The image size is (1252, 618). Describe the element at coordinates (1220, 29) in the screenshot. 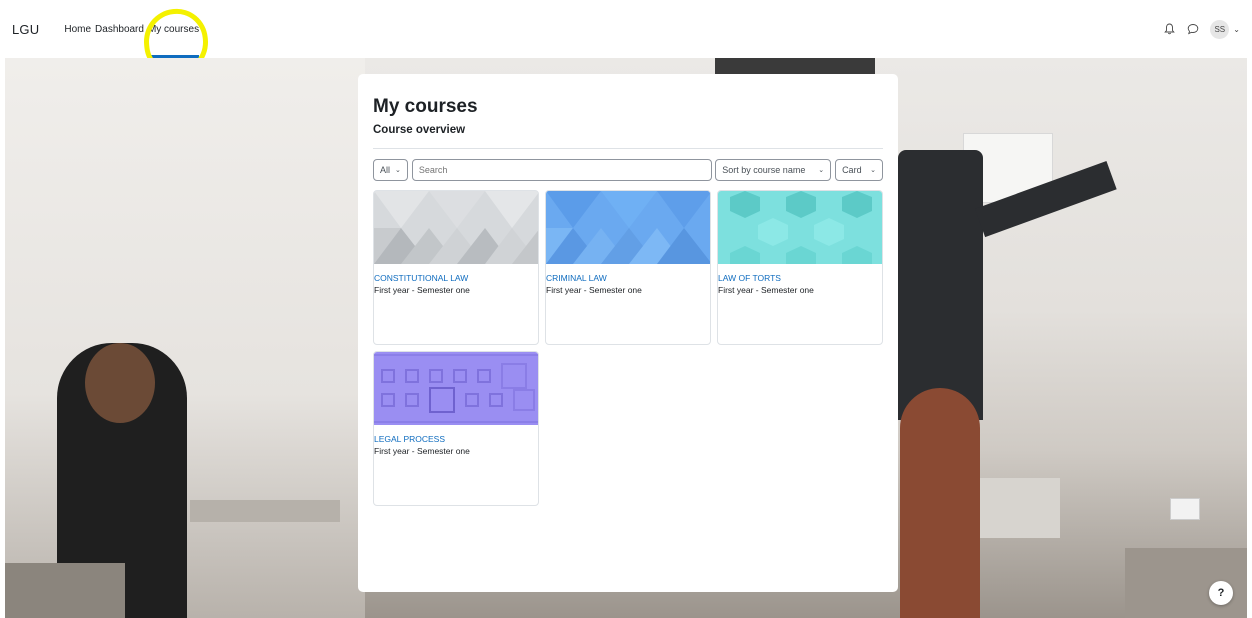

I see `user-avatar: SS` at that location.